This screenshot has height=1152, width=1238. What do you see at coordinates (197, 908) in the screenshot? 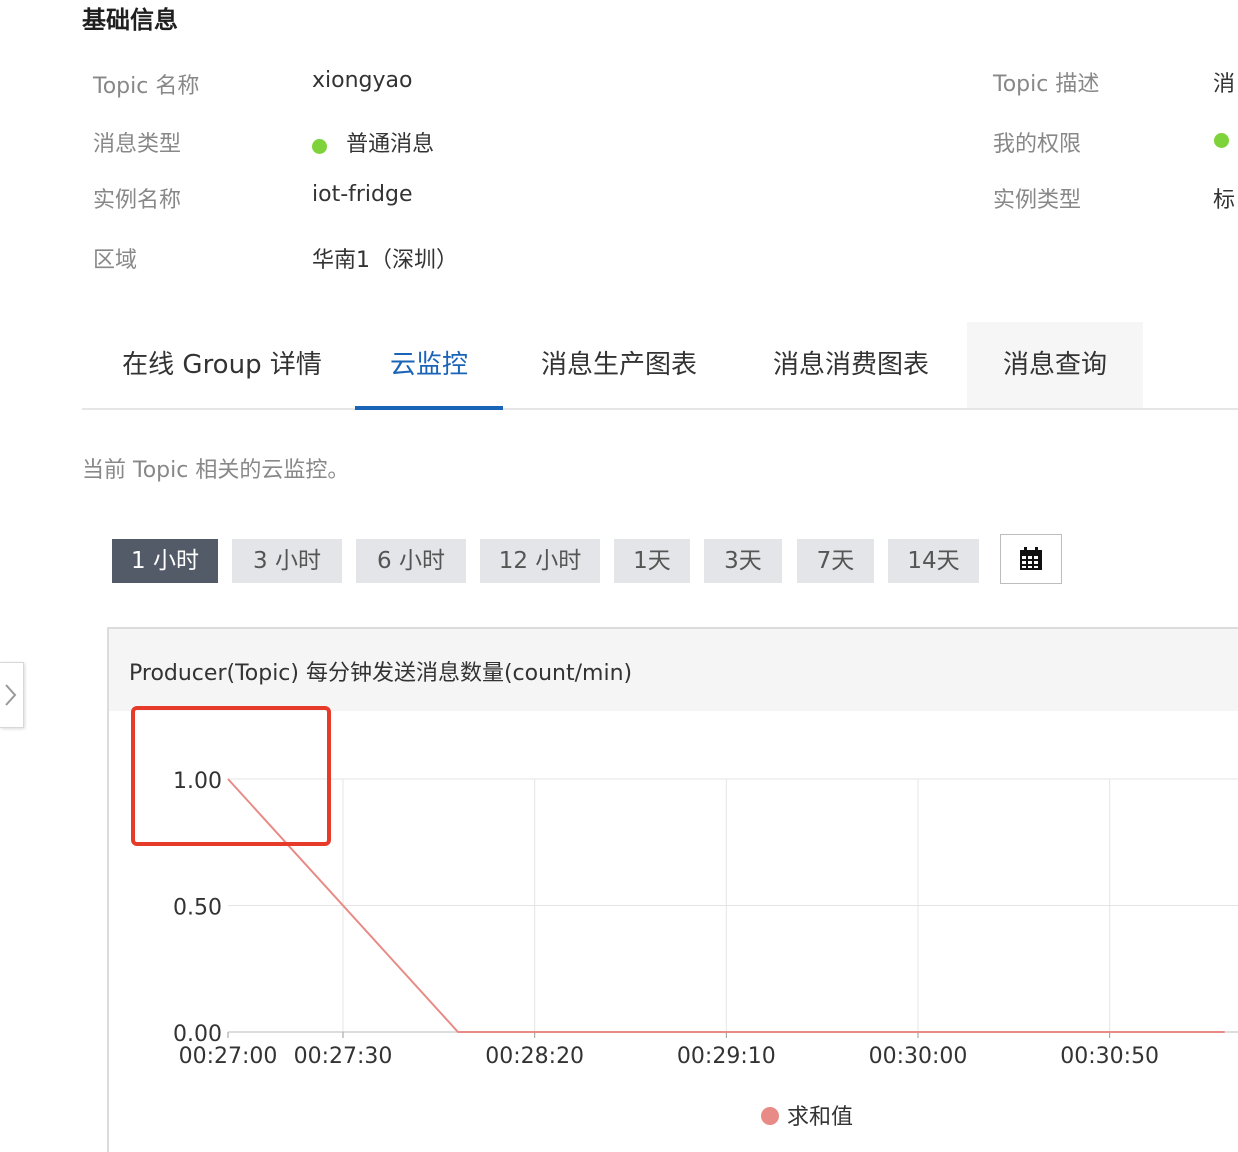
I see `y-tick-label: 0.50` at bounding box center [197, 908].